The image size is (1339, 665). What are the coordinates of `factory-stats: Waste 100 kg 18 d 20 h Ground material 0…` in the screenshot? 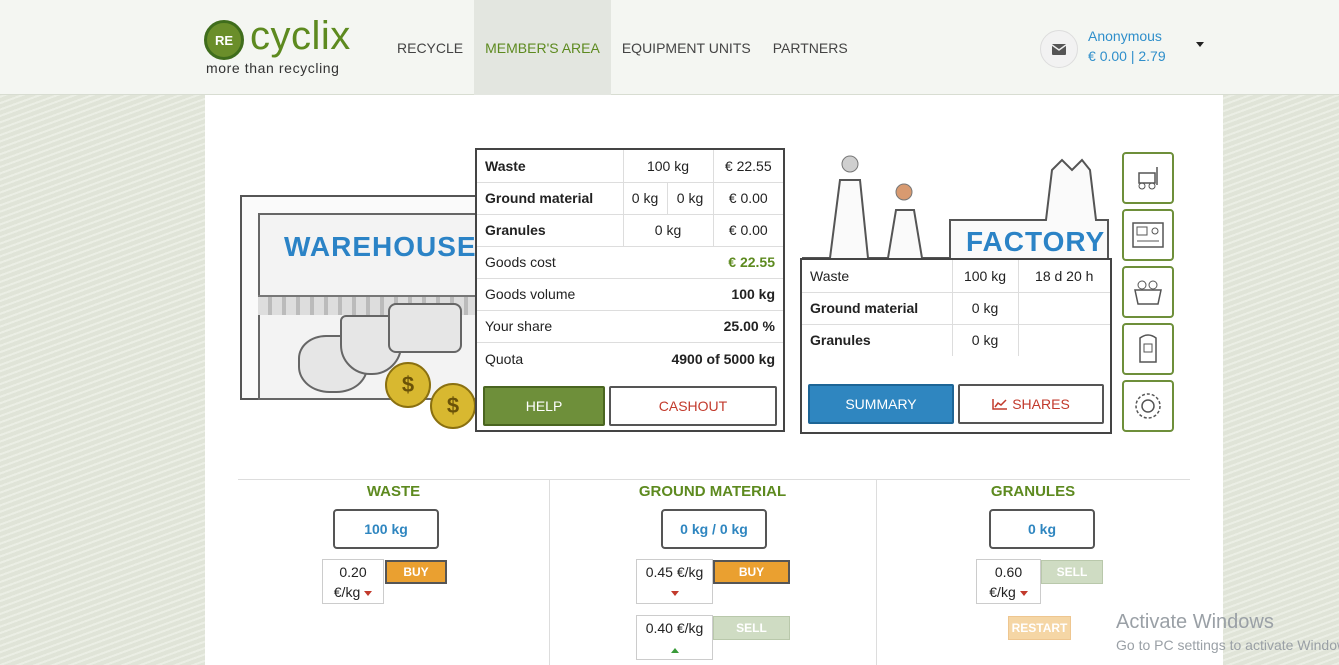 It's located at (956, 346).